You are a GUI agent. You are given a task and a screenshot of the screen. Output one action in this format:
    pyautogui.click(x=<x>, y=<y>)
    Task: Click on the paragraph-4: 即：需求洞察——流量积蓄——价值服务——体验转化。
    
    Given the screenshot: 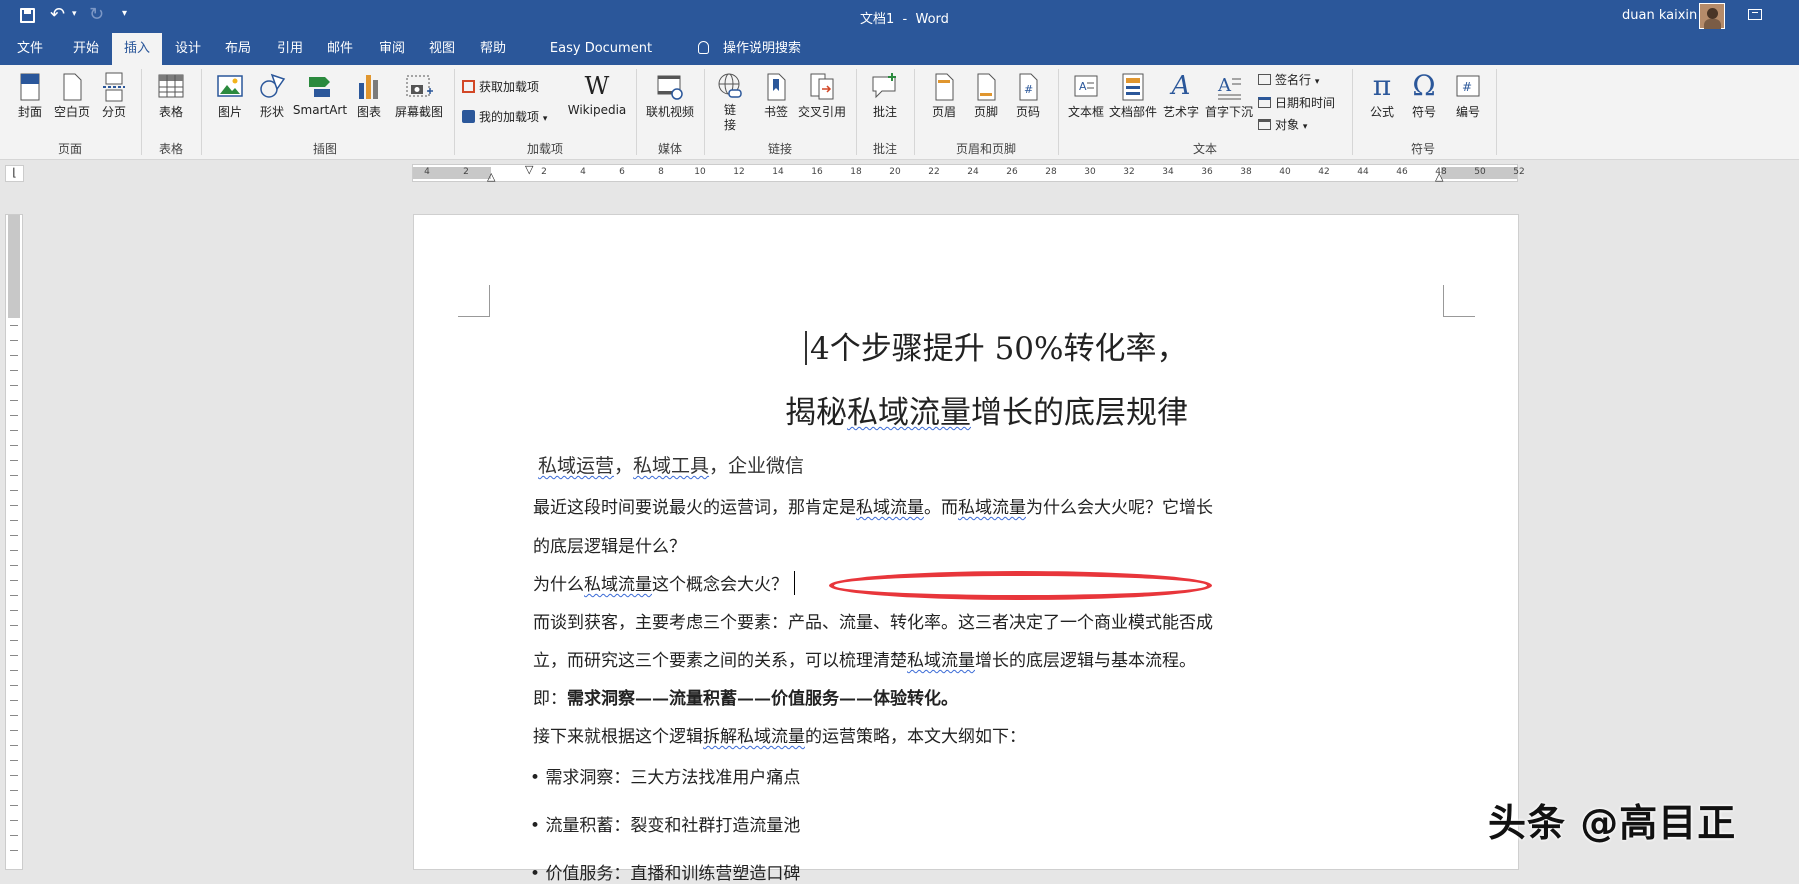 What is the action you would take?
    pyautogui.click(x=745, y=699)
    